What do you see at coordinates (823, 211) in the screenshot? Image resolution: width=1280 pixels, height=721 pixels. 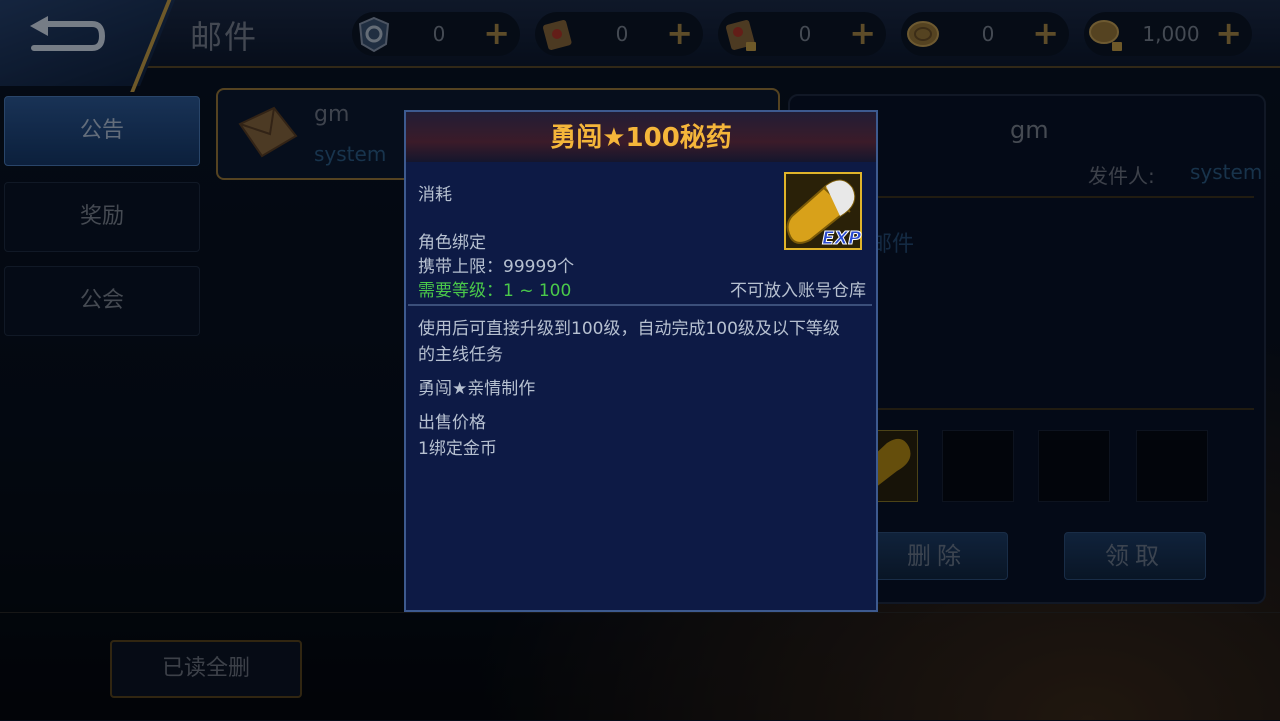 I see `exp-capsule-icon: EXP` at bounding box center [823, 211].